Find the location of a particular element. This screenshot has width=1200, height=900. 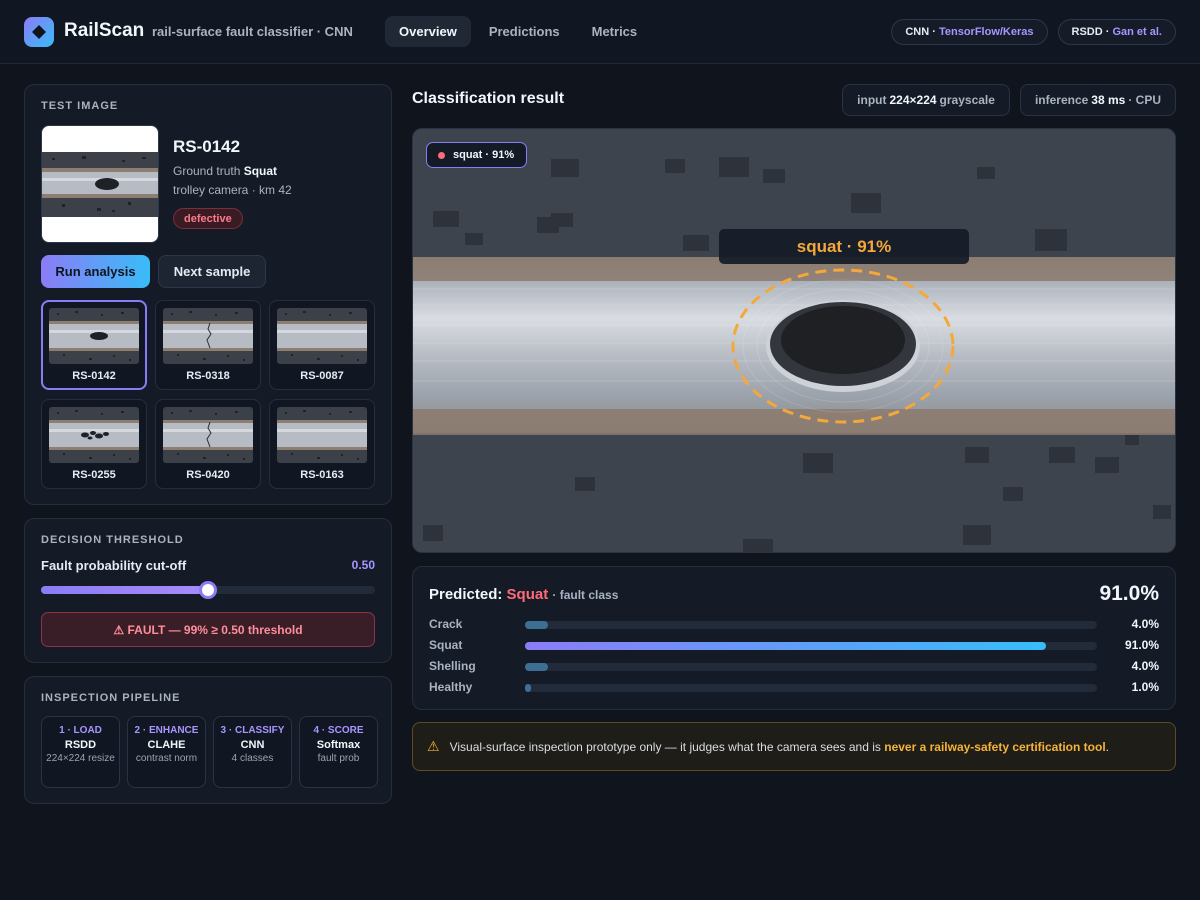

slider-thumb is located at coordinates (208, 590).